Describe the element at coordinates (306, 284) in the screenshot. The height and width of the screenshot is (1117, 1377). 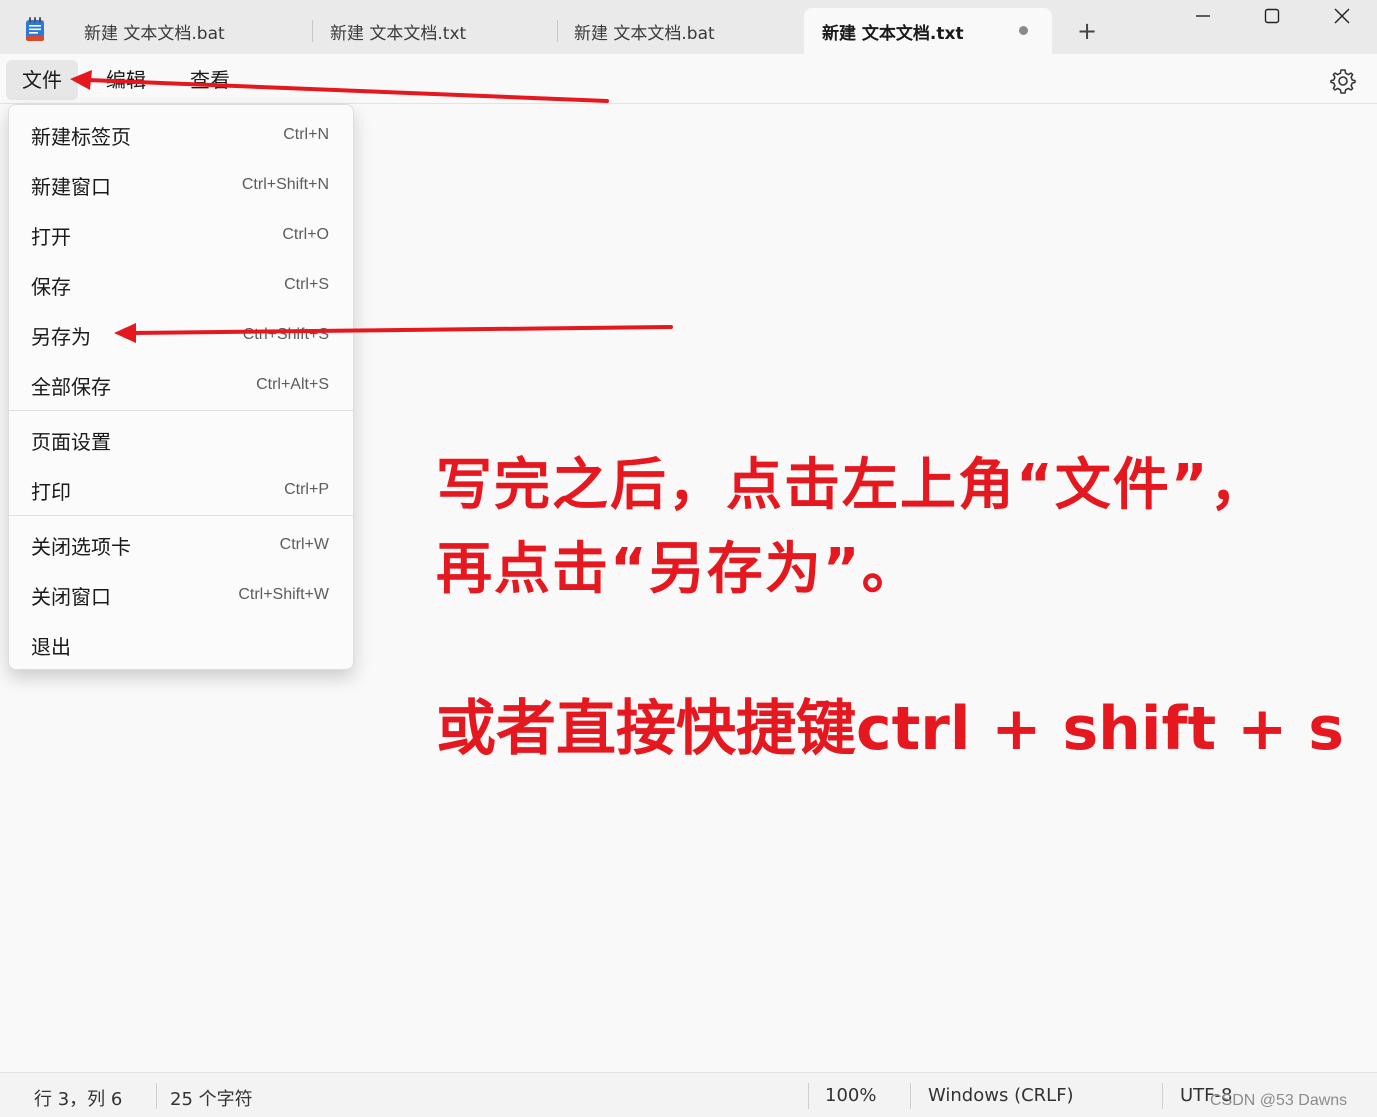
I see `menu-item-shortcut: Ctrl+S` at that location.